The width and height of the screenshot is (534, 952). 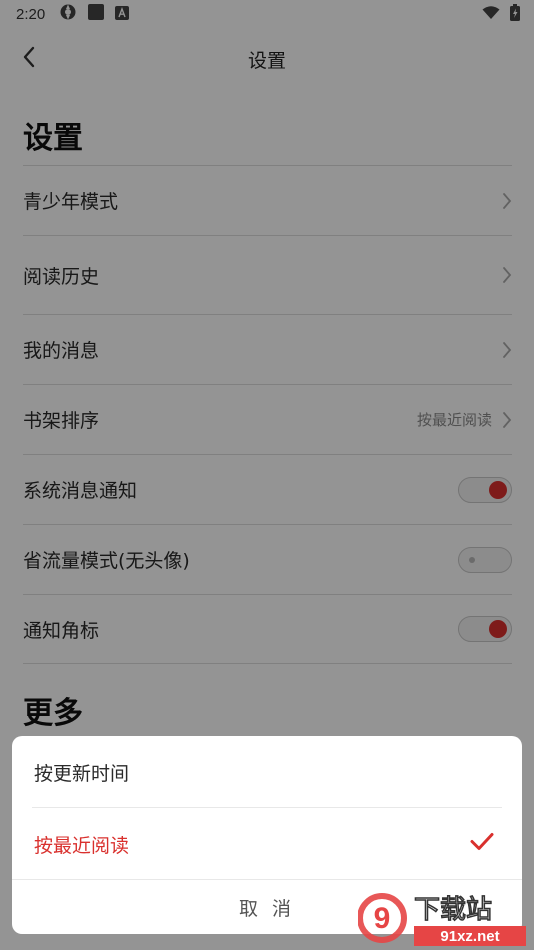 What do you see at coordinates (267, 772) in the screenshot?
I see `sort-option-update-time: 按更新时间` at bounding box center [267, 772].